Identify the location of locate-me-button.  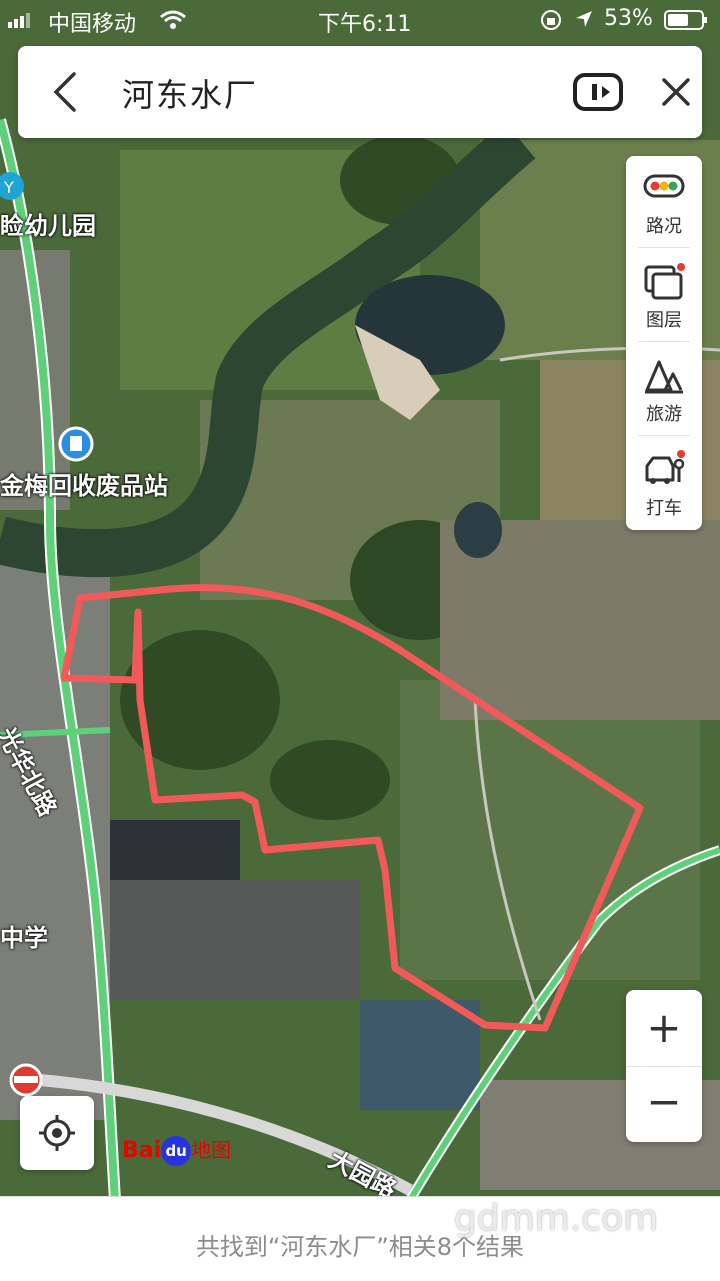
(57, 1133).